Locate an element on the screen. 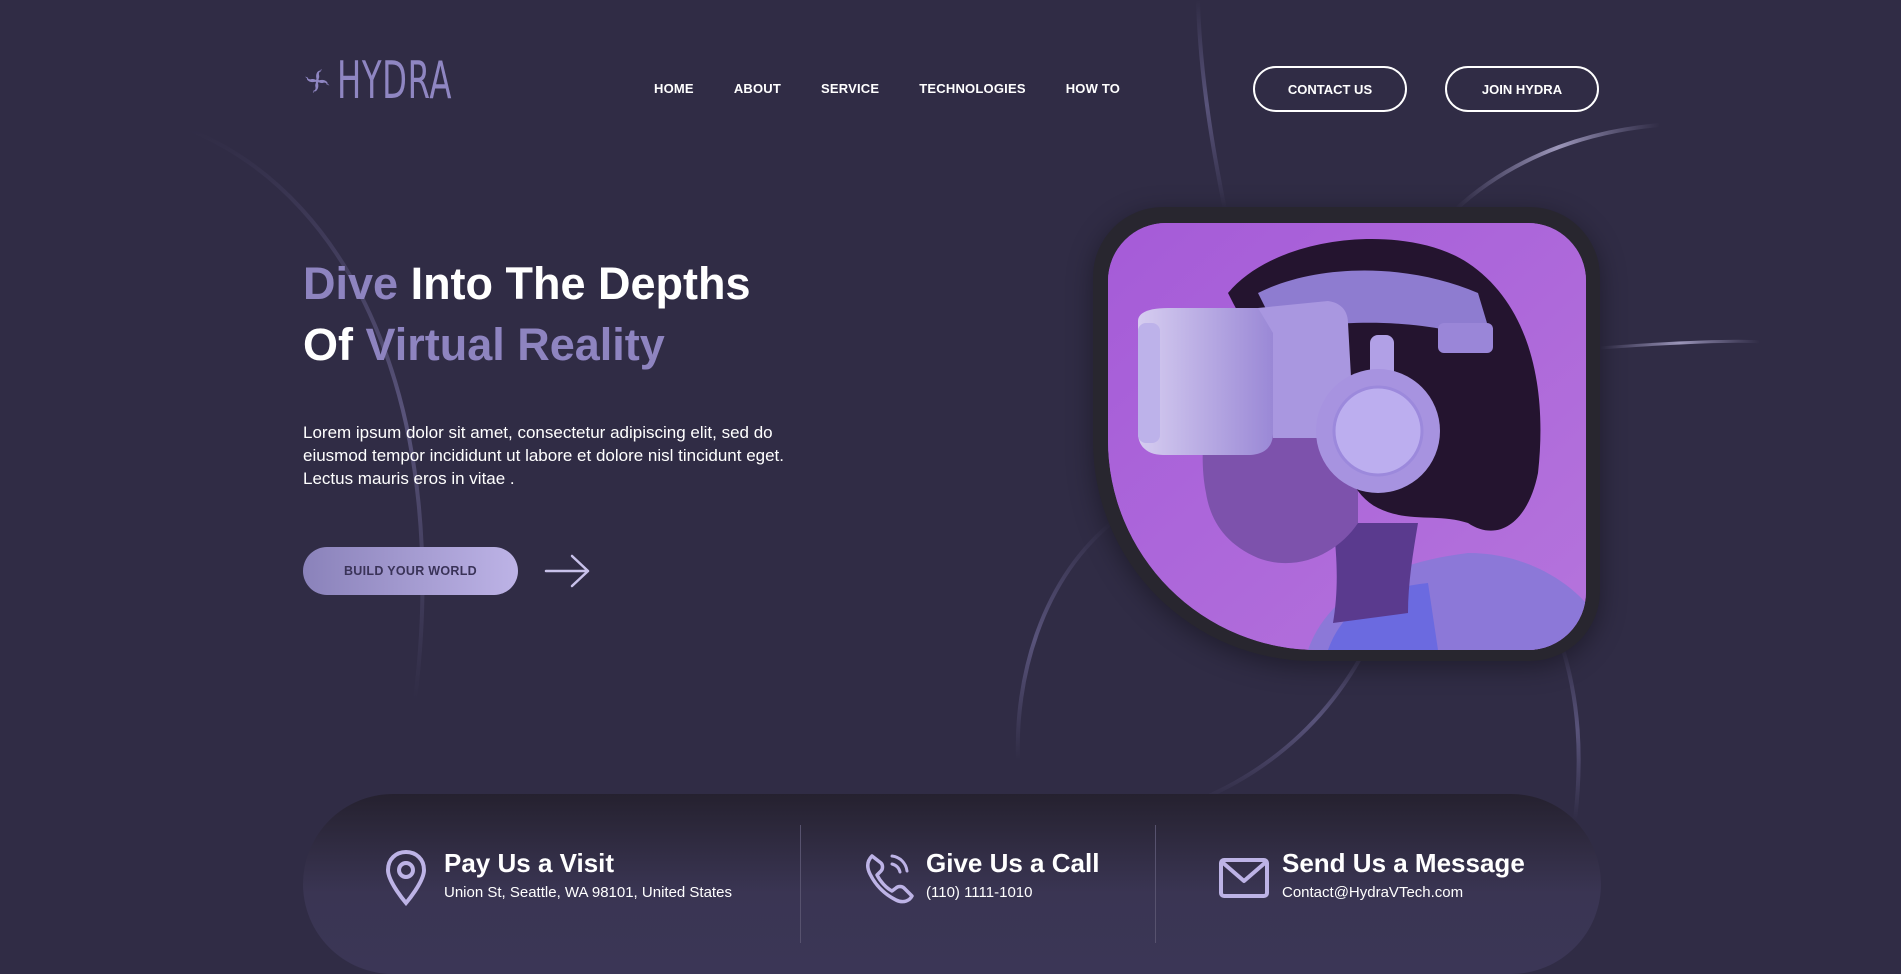 This screenshot has height=974, width=1901. arrow-right-icon is located at coordinates (568, 571).